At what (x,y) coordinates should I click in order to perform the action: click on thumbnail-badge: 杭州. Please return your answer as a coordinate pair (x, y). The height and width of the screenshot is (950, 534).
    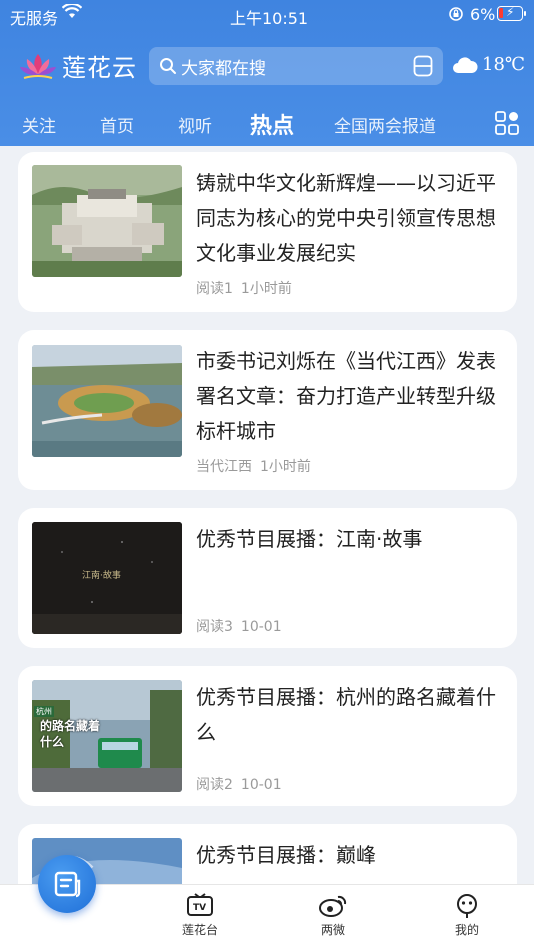
    Looking at the image, I should click on (44, 711).